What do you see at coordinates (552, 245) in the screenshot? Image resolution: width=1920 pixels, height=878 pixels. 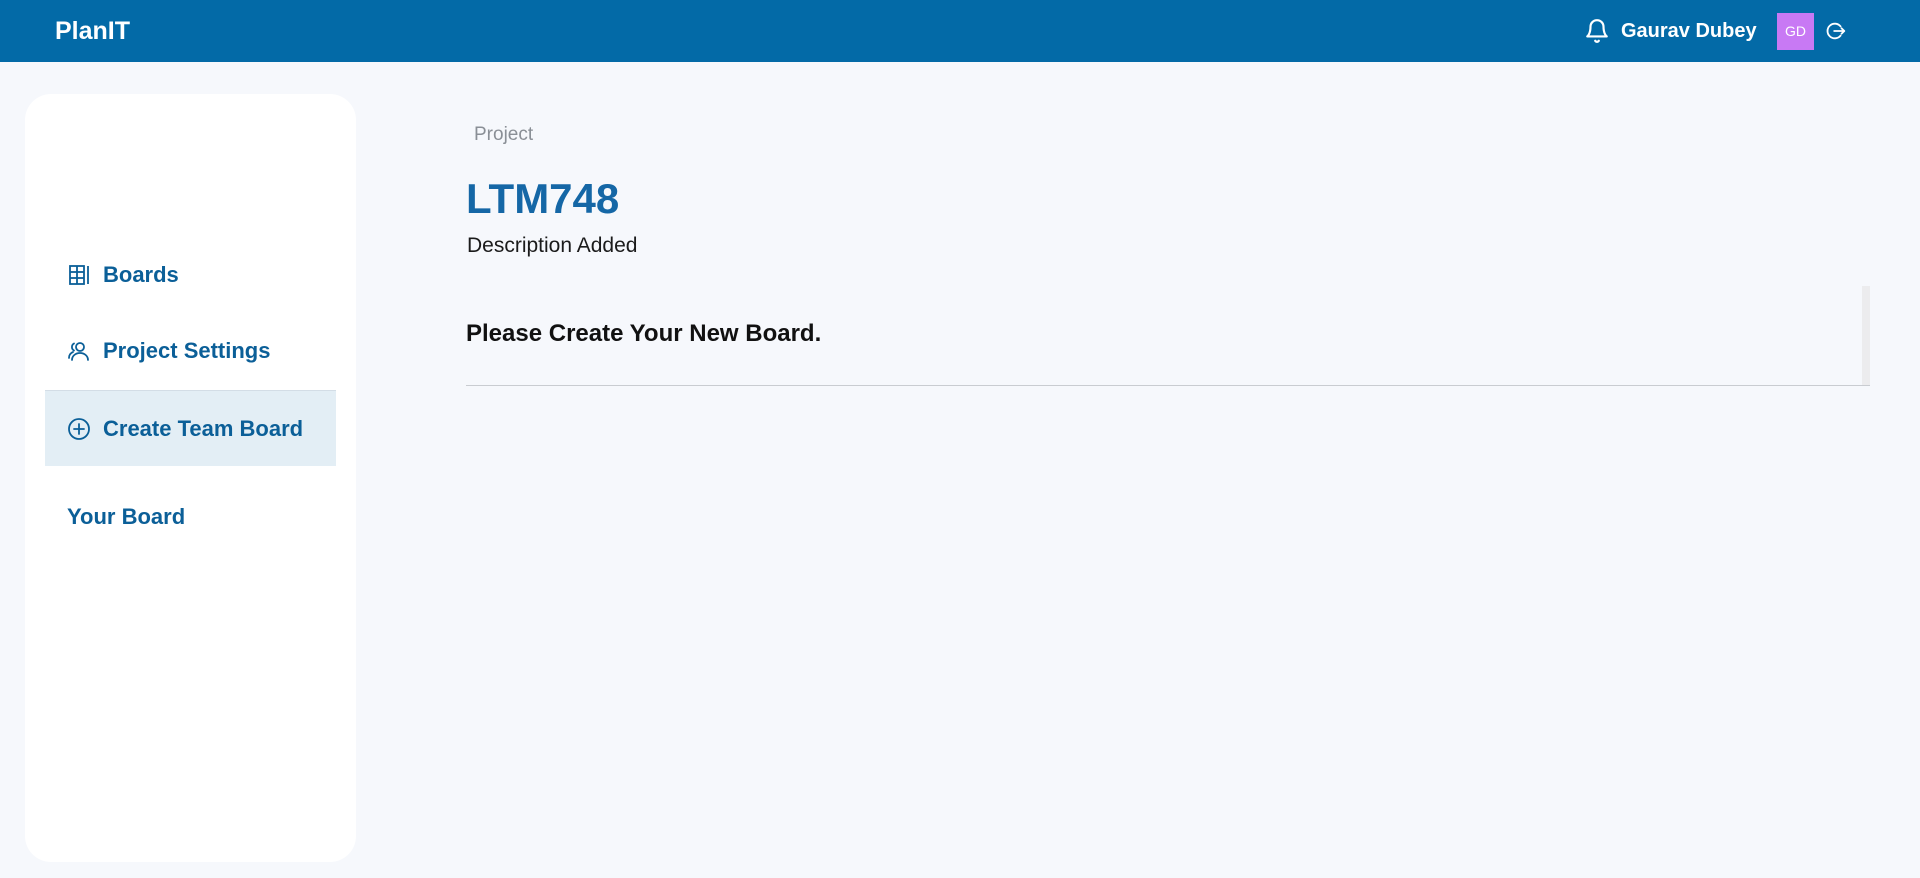 I see `project-description: Description Added` at bounding box center [552, 245].